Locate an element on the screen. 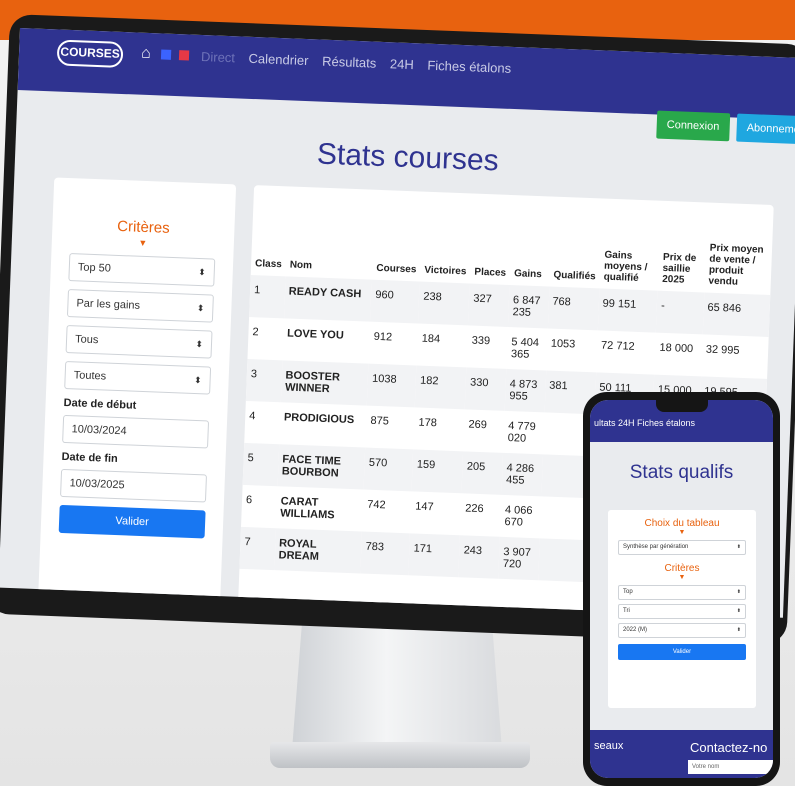  cell-gains-moyens: 72 712 is located at coordinates (617, 346).